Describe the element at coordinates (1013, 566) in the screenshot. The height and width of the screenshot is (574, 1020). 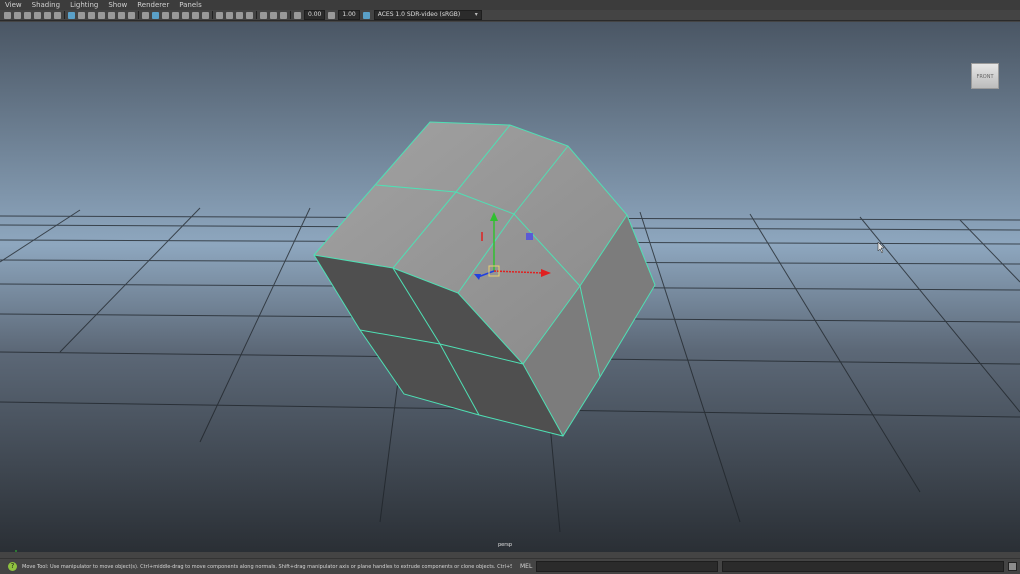
I see `script-editor-icon` at that location.